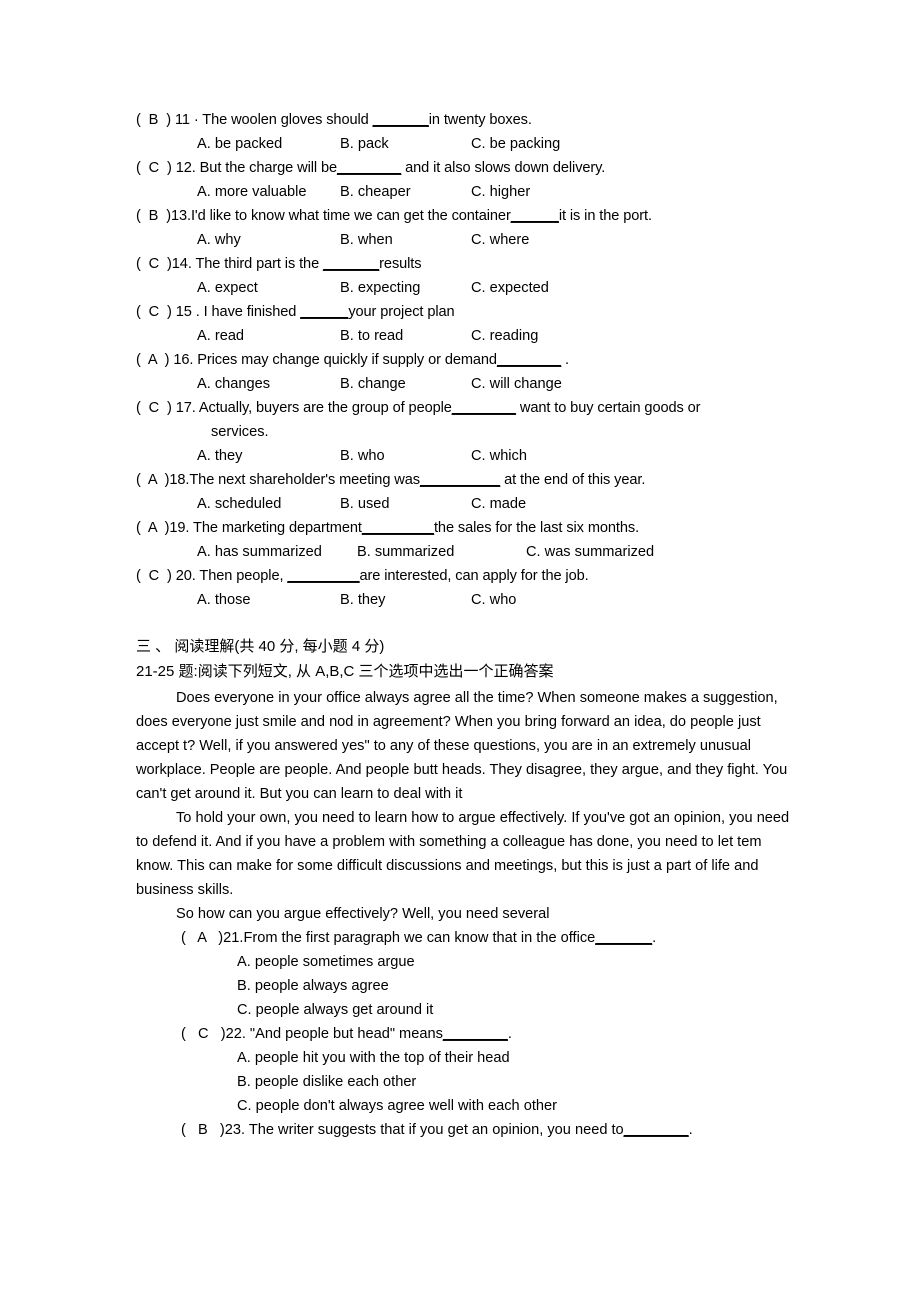 The height and width of the screenshot is (1302, 920). Describe the element at coordinates (590, 552) in the screenshot. I see `option-c: C. was summarized` at that location.